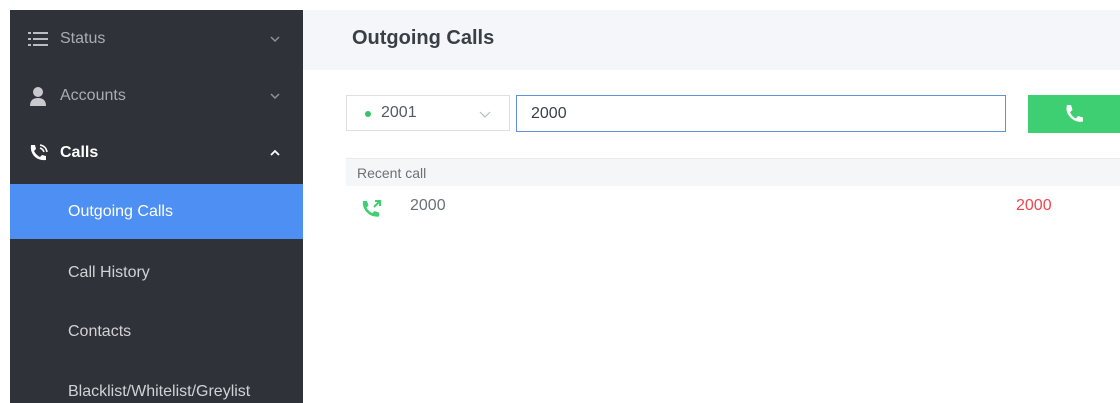 The width and height of the screenshot is (1120, 403). I want to click on status-dot, so click(368, 114).